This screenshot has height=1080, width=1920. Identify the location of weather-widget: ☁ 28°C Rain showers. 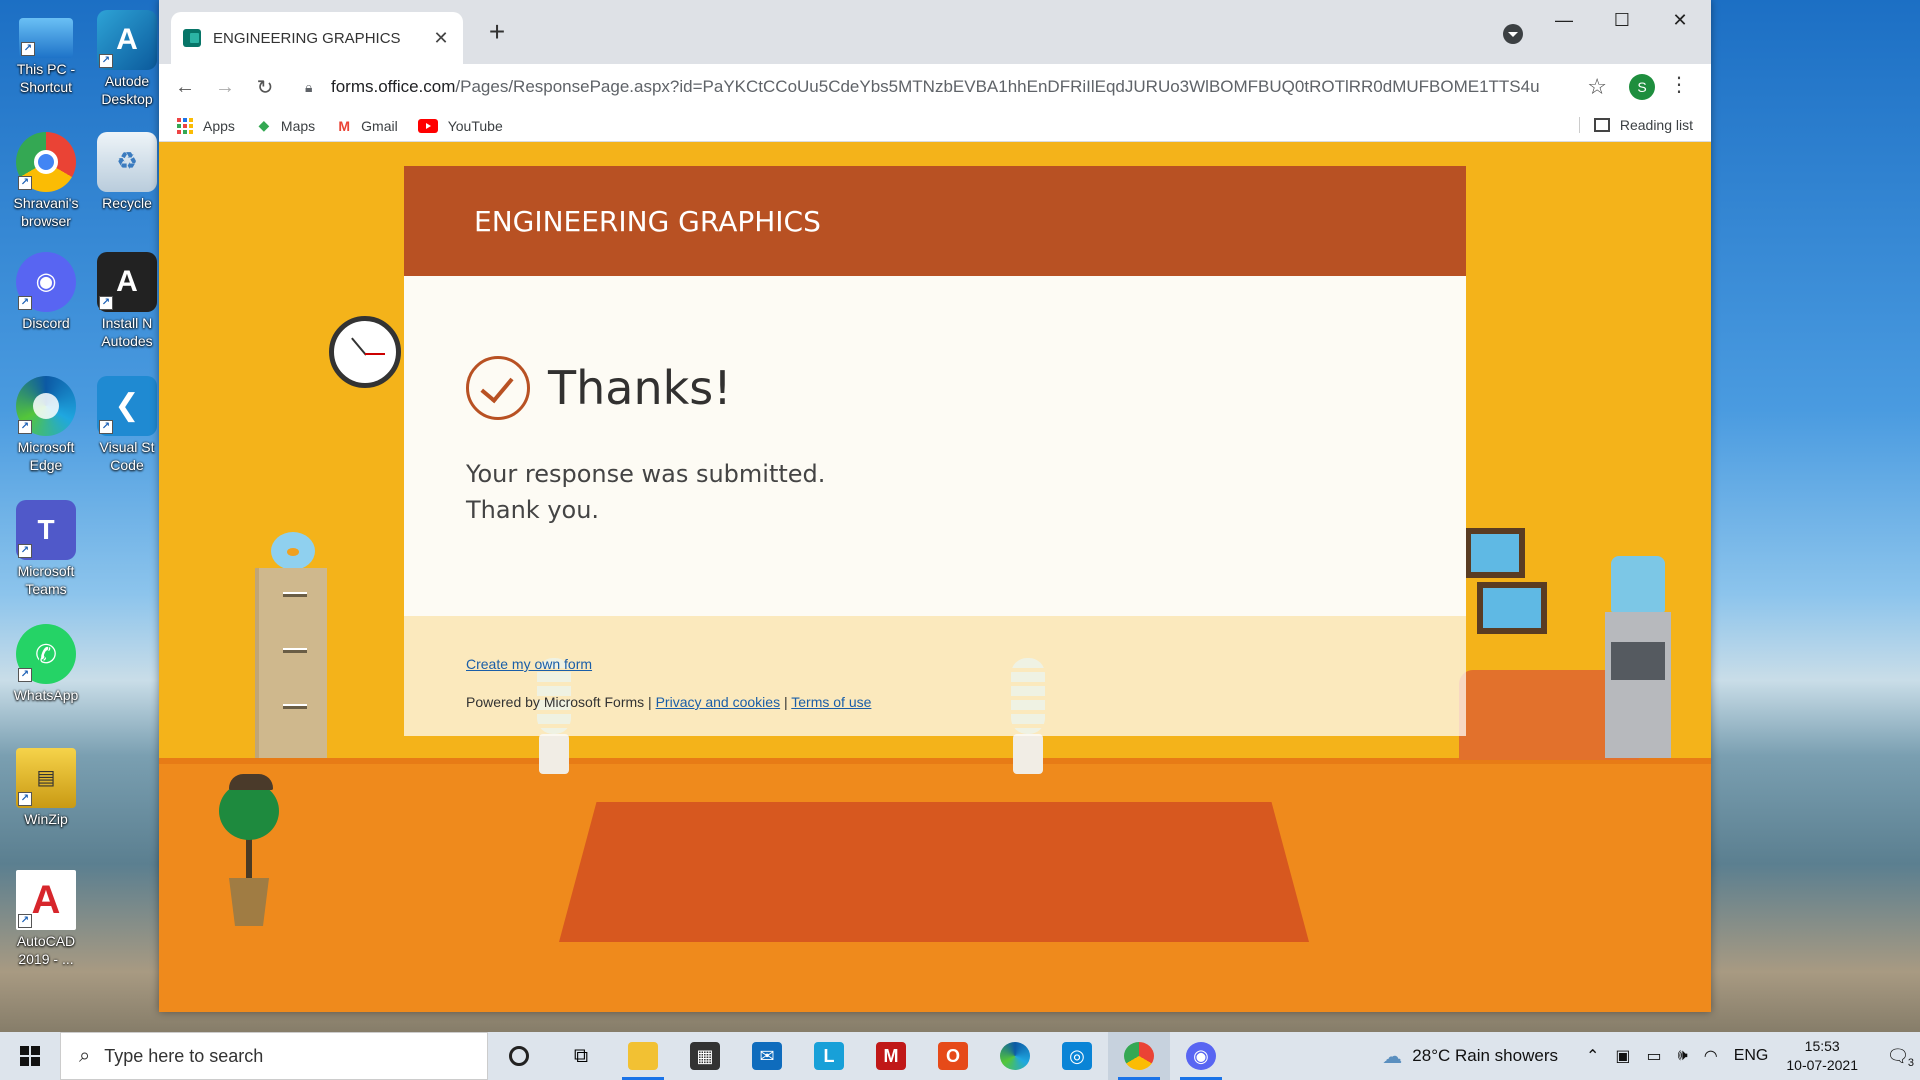
(1470, 1056).